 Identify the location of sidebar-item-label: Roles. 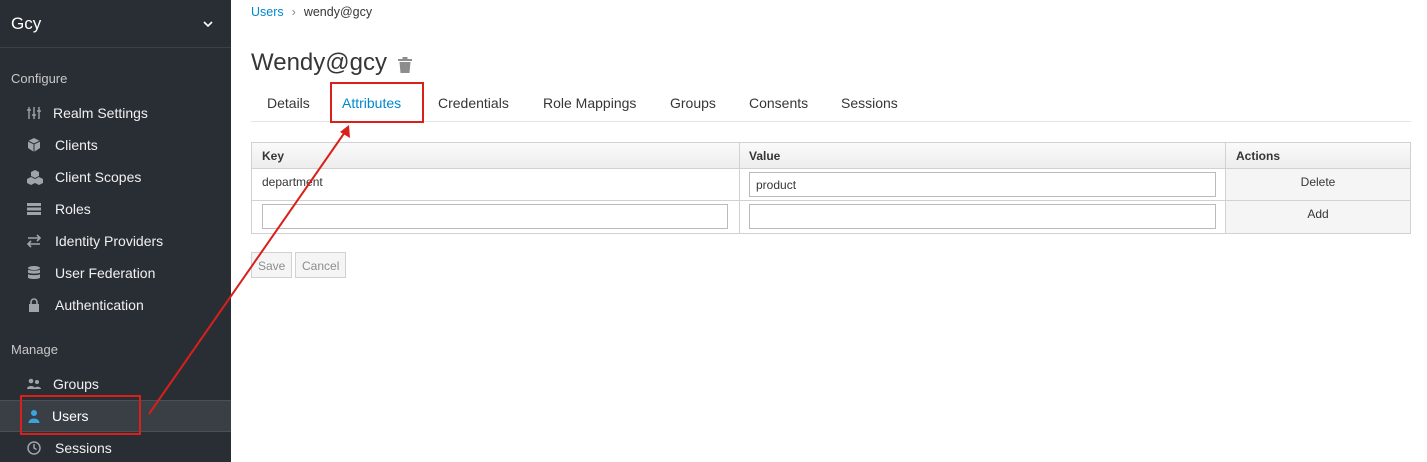
(73, 209).